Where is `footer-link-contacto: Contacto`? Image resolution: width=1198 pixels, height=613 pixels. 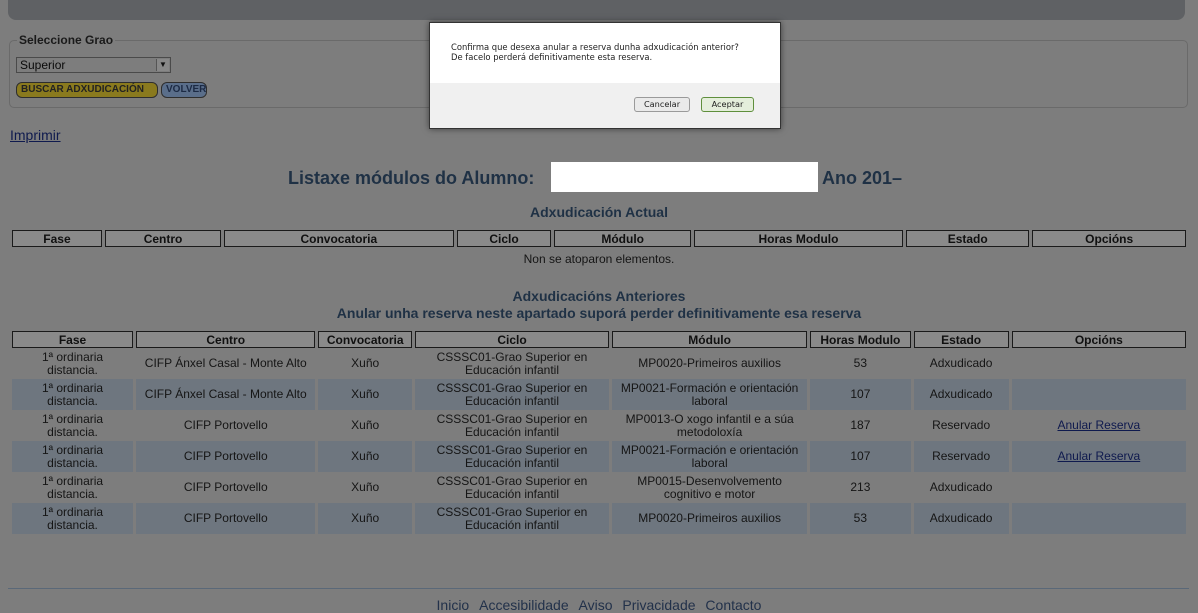
footer-link-contacto: Contacto is located at coordinates (733, 605).